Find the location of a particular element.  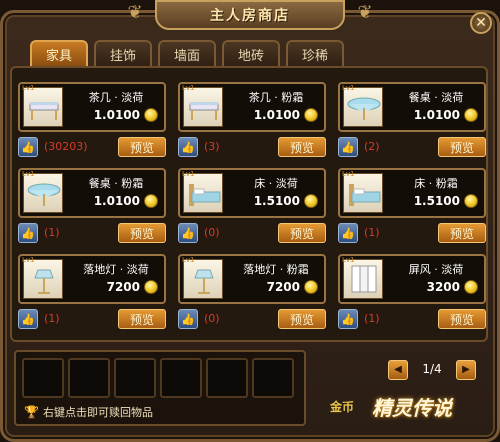

item-name: 餐桌 · 粉霜 is located at coordinates (116, 183).